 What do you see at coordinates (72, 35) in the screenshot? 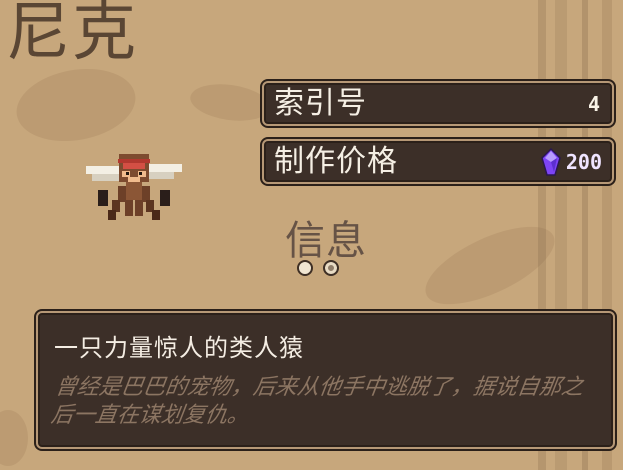
I see `character-name: 尼克` at bounding box center [72, 35].